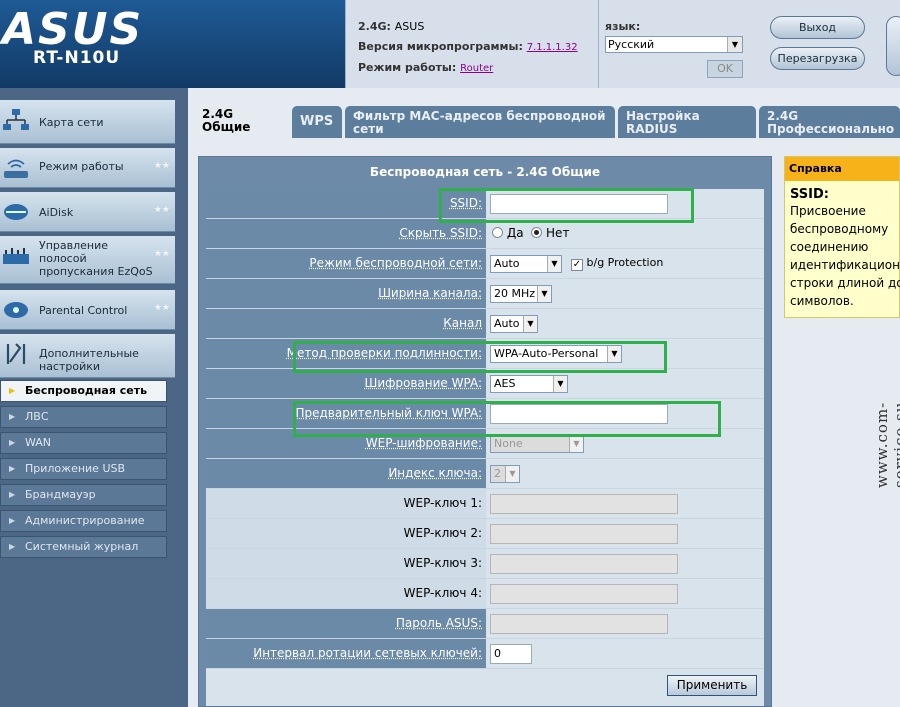 Image resolution: width=900 pixels, height=707 pixels. I want to click on language-area: язык: Русский ▼ OK, so click(678, 44).